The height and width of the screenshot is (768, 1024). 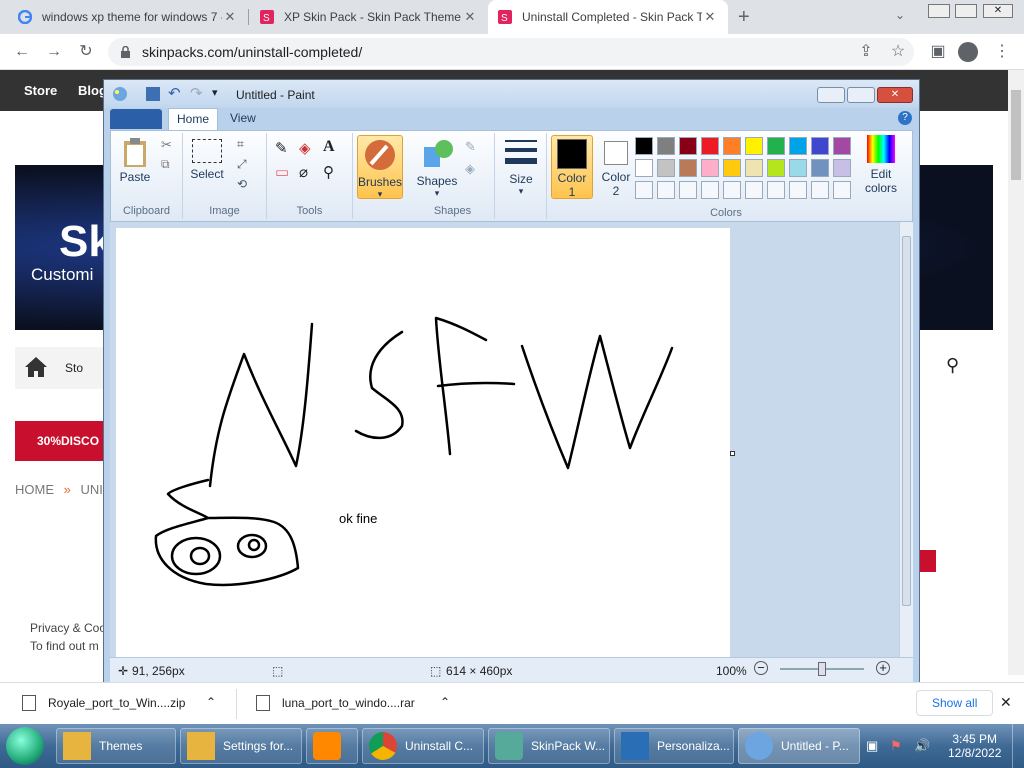 What do you see at coordinates (282, 172) in the screenshot?
I see `eraser-icon: ▭` at bounding box center [282, 172].